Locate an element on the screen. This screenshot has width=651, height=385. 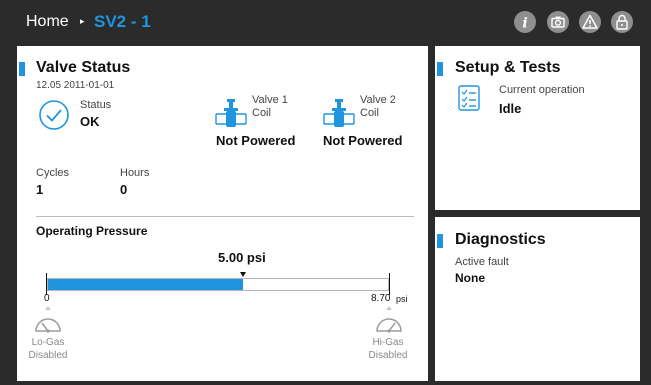
setup-tests-accent is located at coordinates (440, 69).